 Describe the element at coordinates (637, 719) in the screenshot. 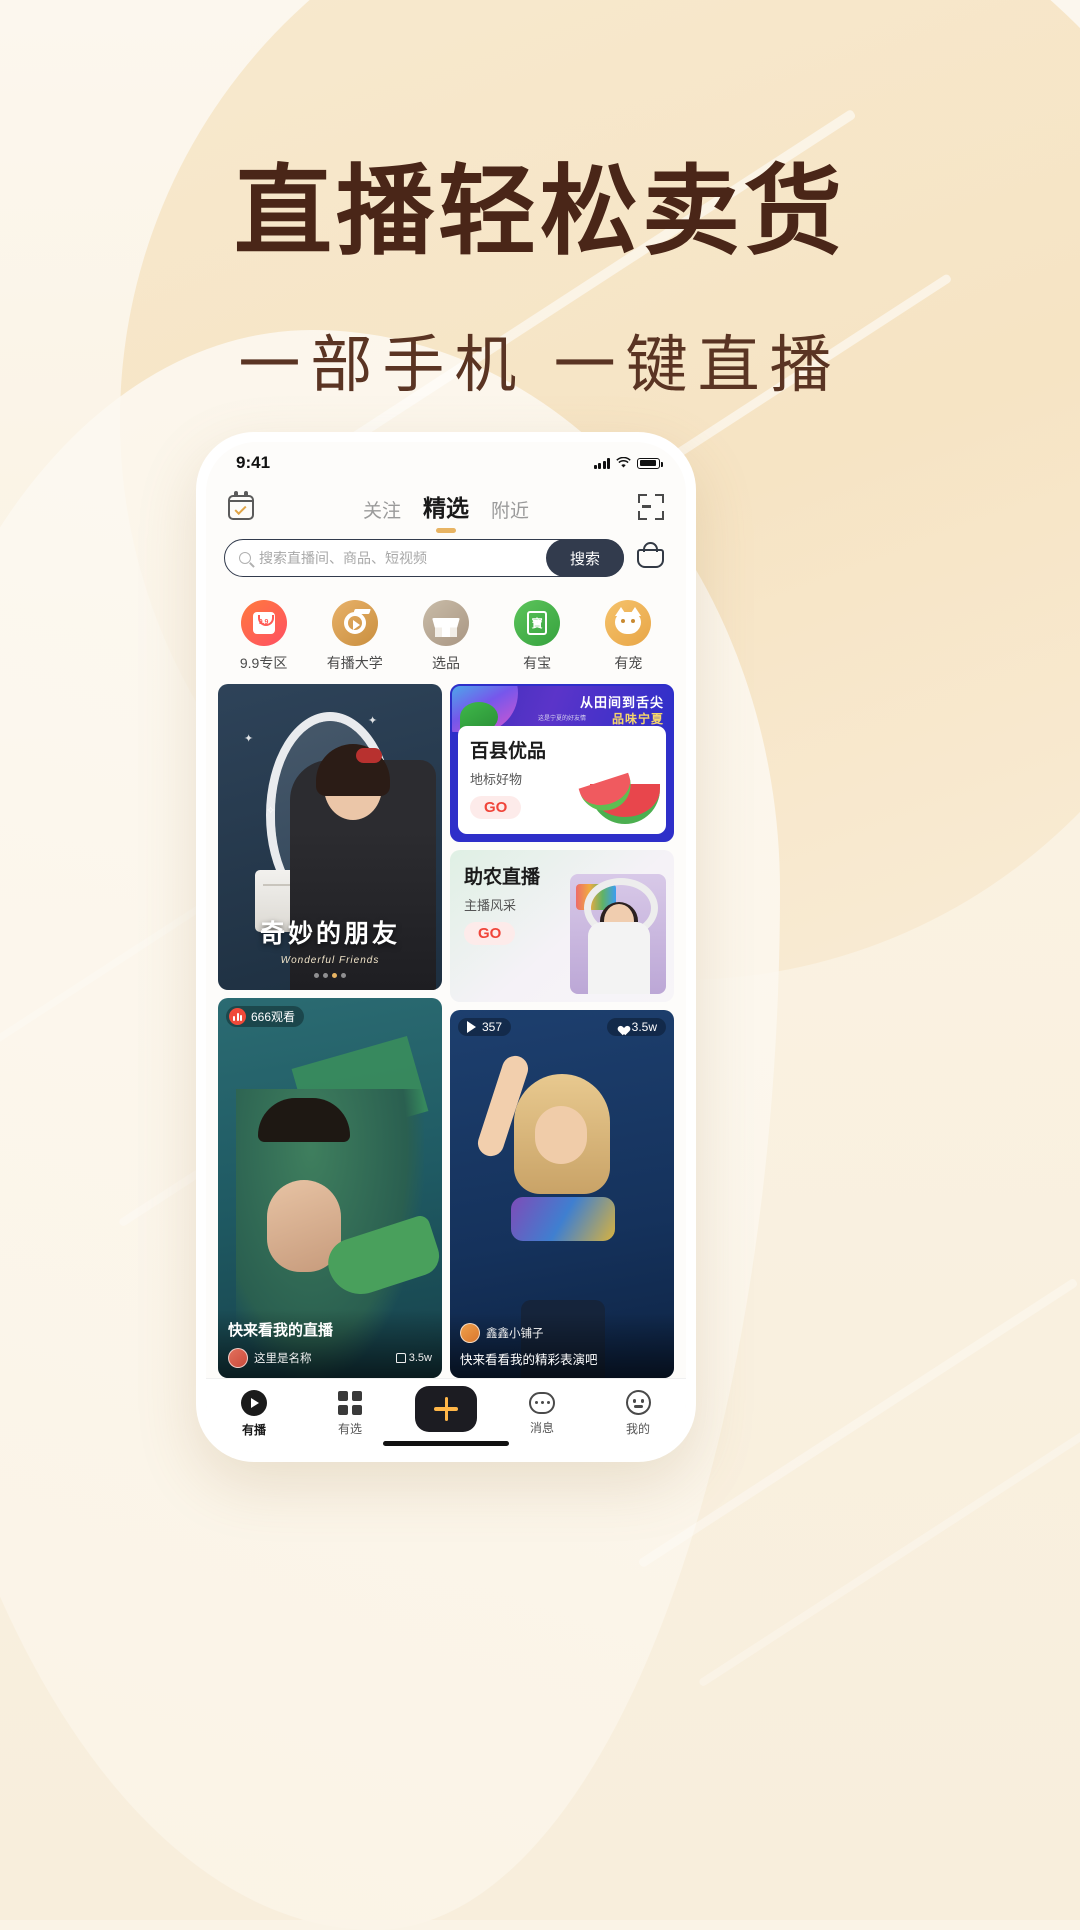

I see `promo-banner-accent: 品味宁夏` at that location.